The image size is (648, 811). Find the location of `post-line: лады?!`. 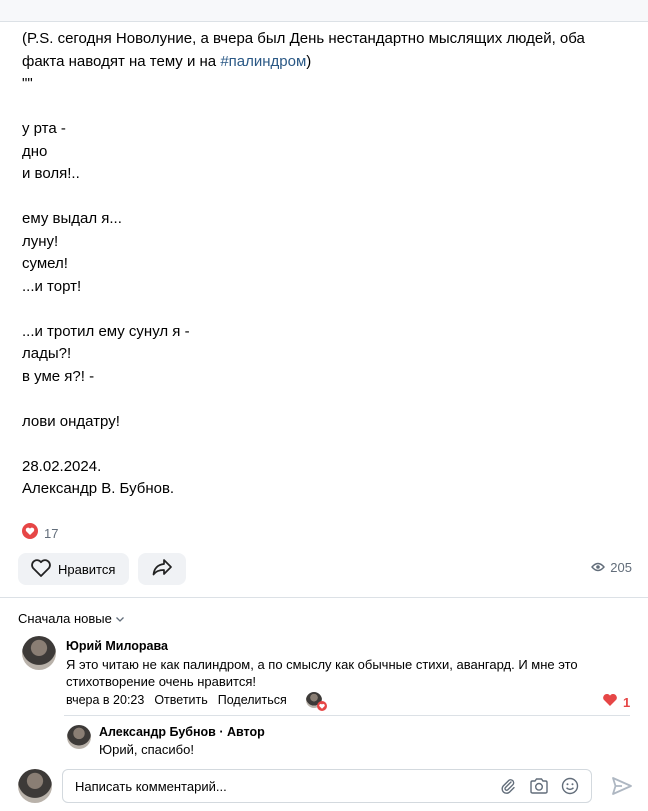

post-line: лады?! is located at coordinates (47, 353).